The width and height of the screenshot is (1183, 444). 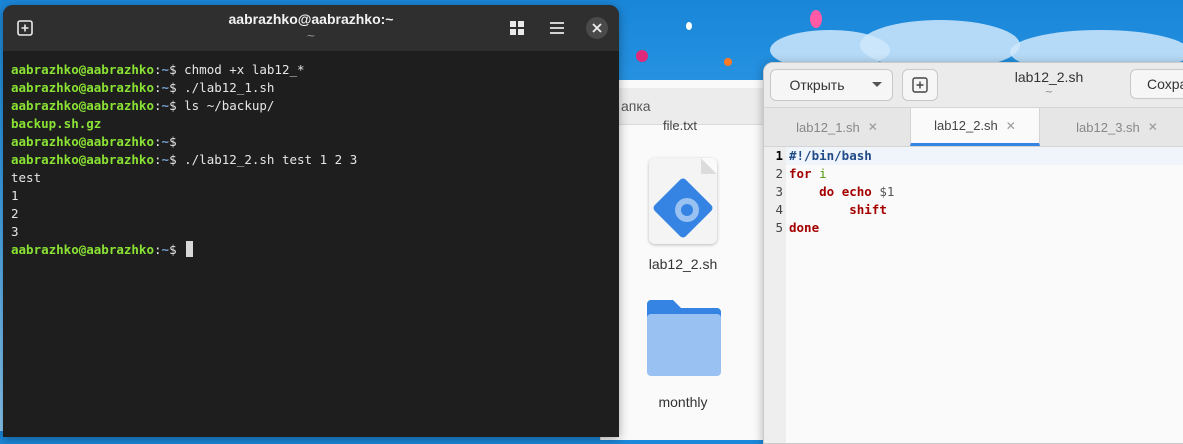 What do you see at coordinates (311, 196) in the screenshot?
I see `terminal-line: 1` at bounding box center [311, 196].